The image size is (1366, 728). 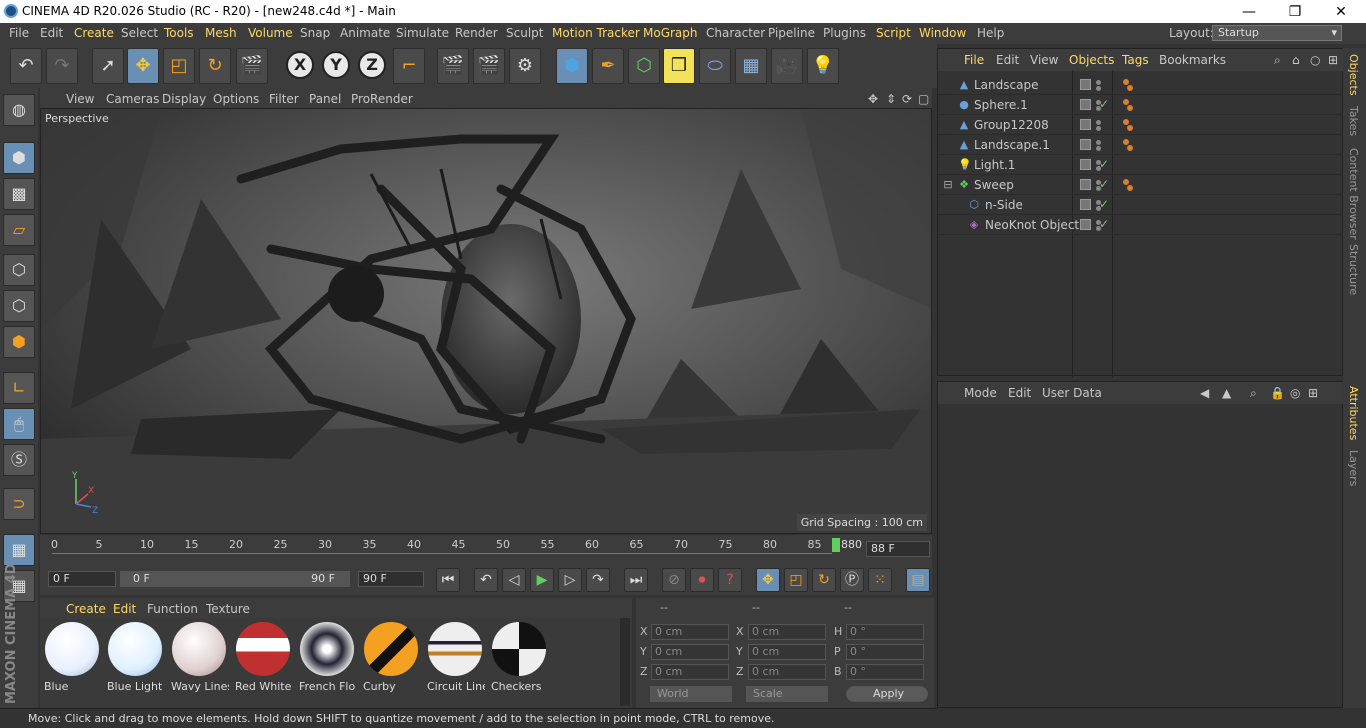 I want to click on material-menu-texture: Texture, so click(x=228, y=609).